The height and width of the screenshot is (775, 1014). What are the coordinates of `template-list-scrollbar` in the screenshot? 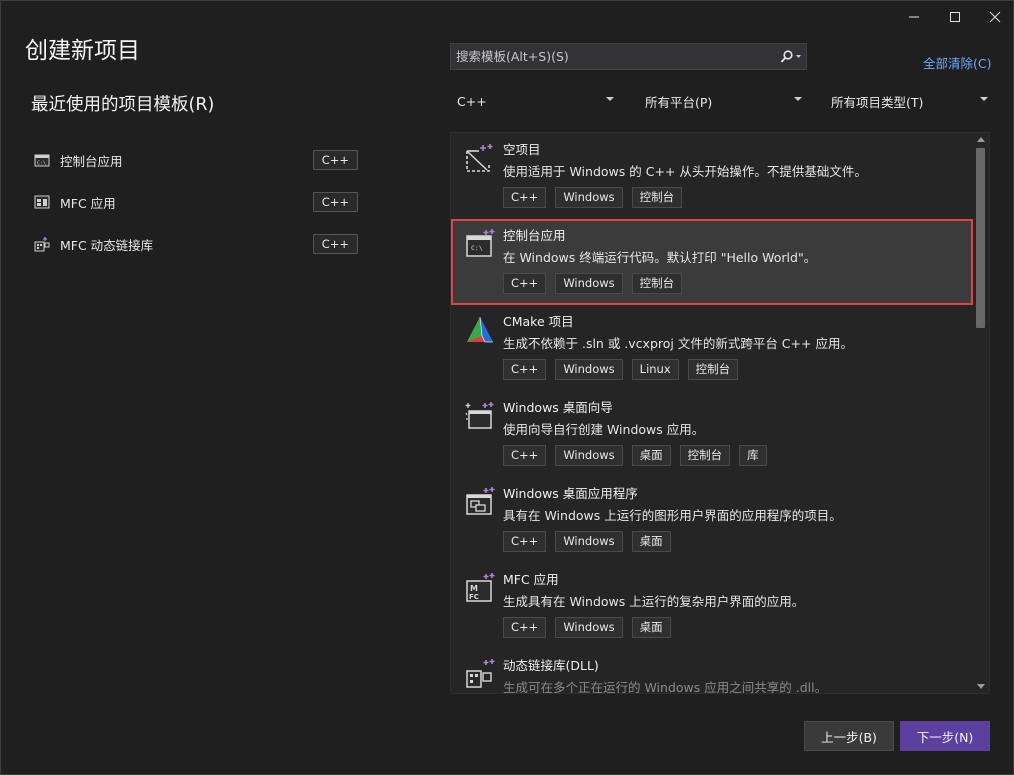 It's located at (981, 413).